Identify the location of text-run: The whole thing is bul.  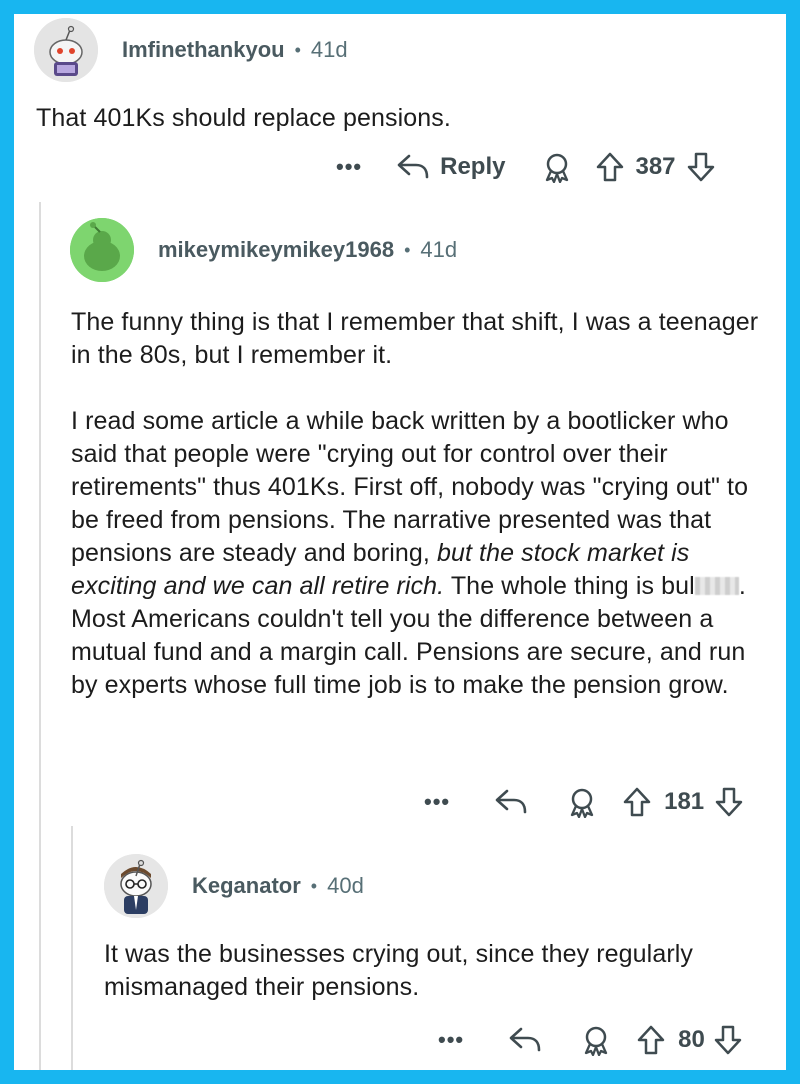
(569, 586).